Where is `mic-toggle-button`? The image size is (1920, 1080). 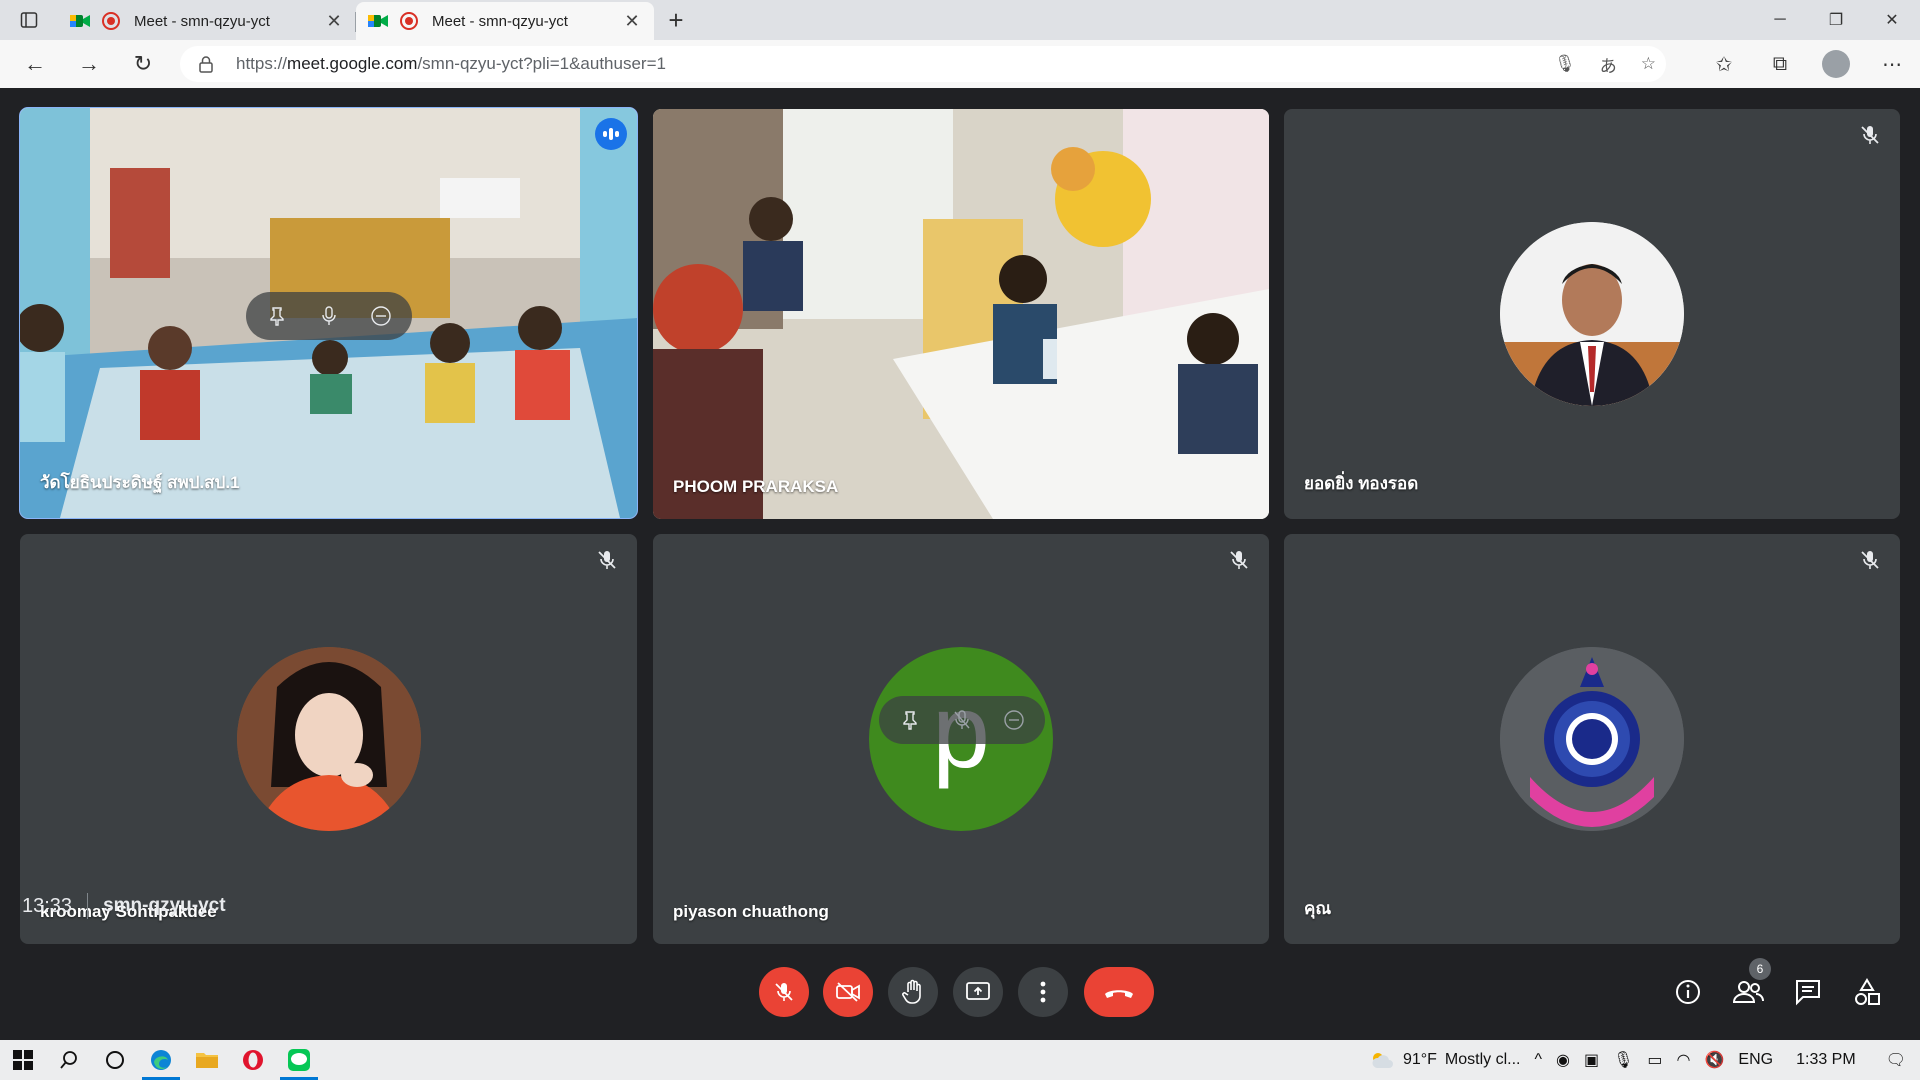
mic-toggle-button is located at coordinates (784, 992).